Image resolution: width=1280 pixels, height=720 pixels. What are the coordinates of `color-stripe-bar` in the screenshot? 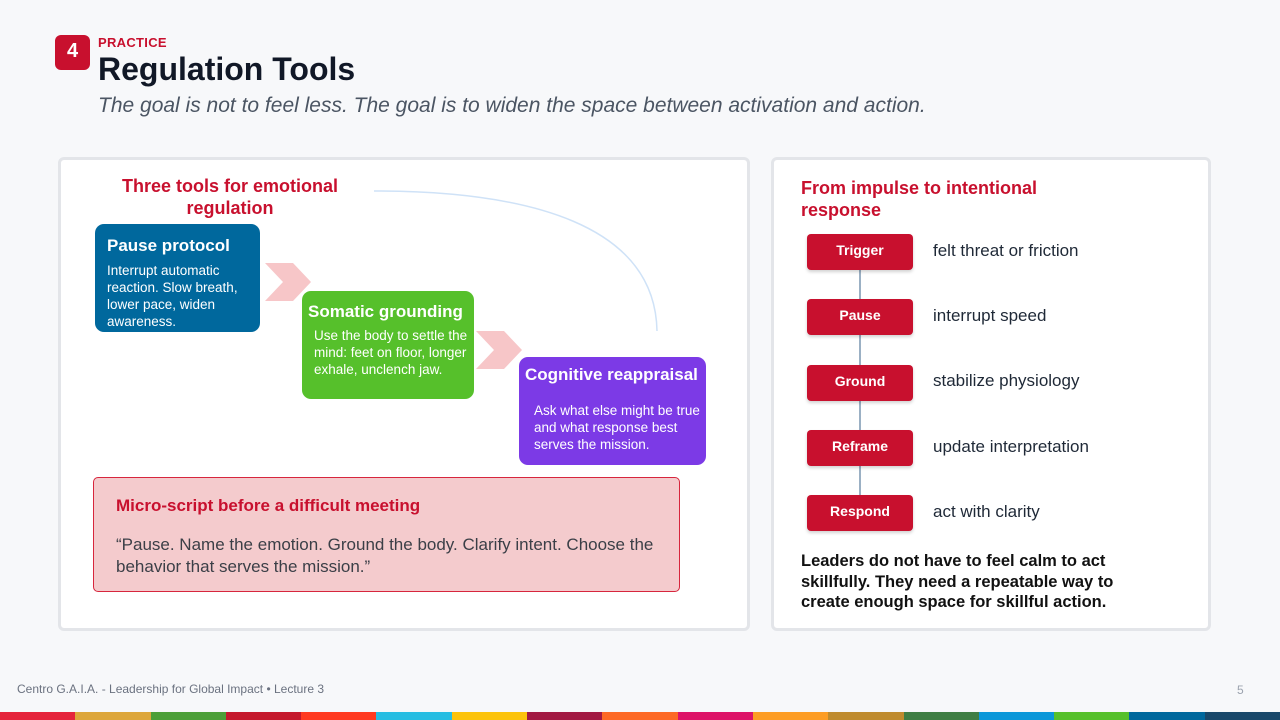 It's located at (640, 716).